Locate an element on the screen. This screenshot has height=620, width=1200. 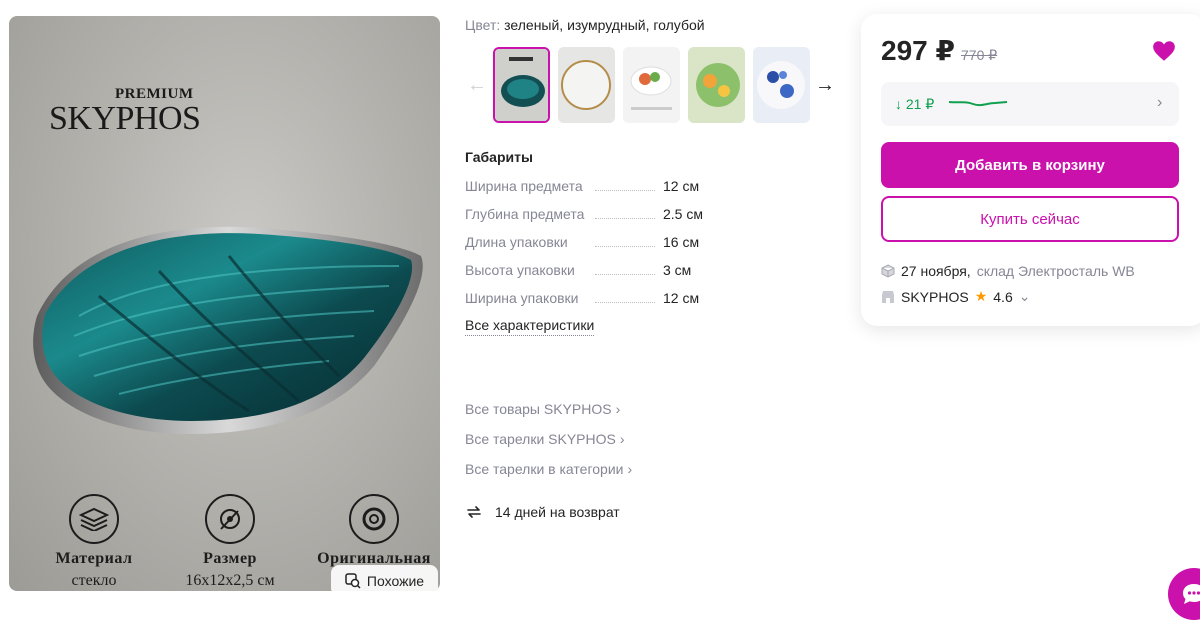
feature-title: Размер is located at coordinates (230, 558).